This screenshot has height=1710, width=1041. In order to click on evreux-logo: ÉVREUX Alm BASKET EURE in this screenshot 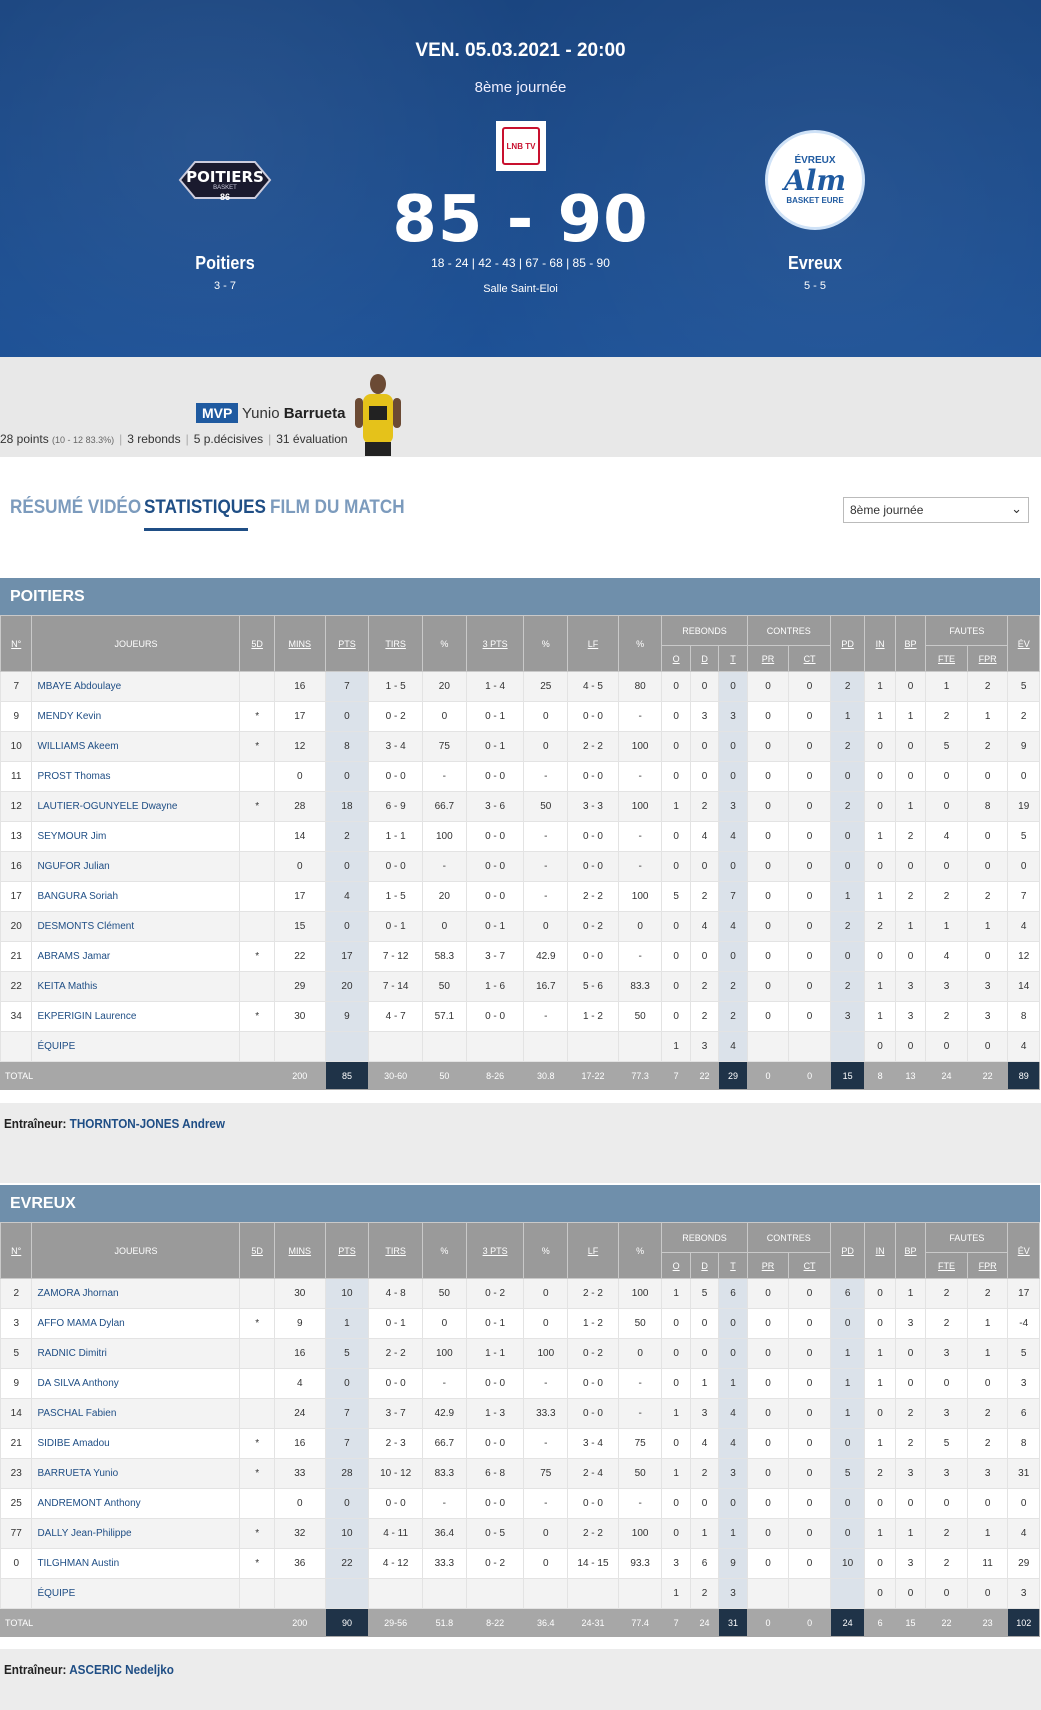, I will do `click(815, 180)`.